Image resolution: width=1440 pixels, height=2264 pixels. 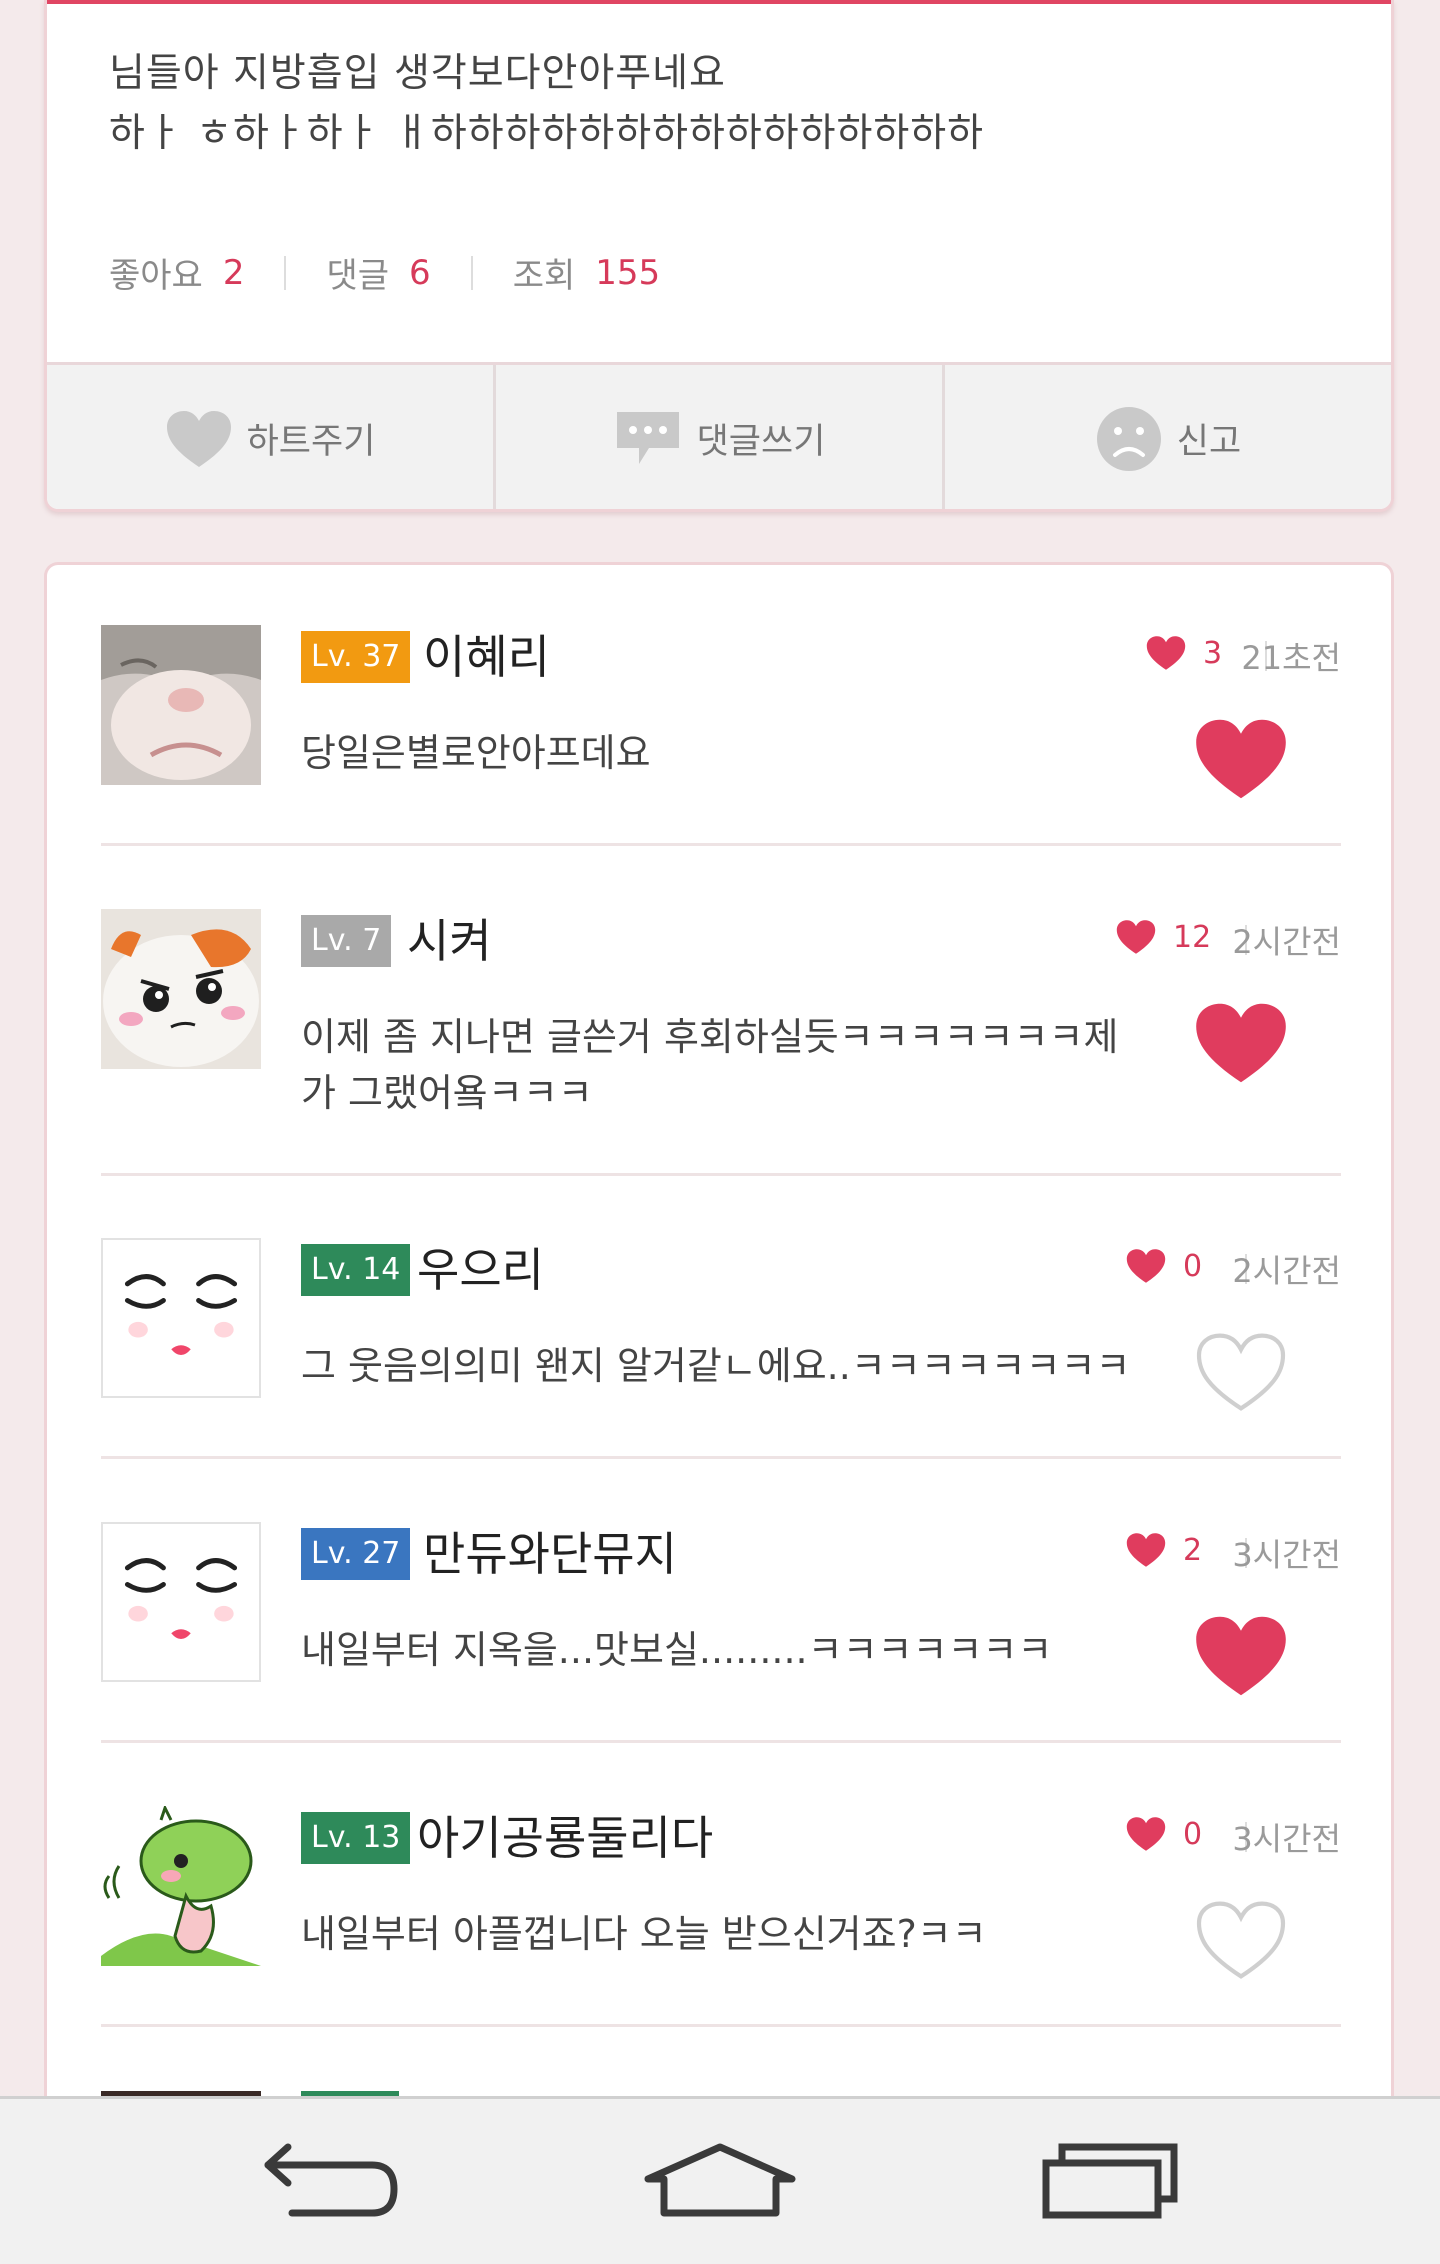 I want to click on system-nav-bar, so click(x=720, y=2180).